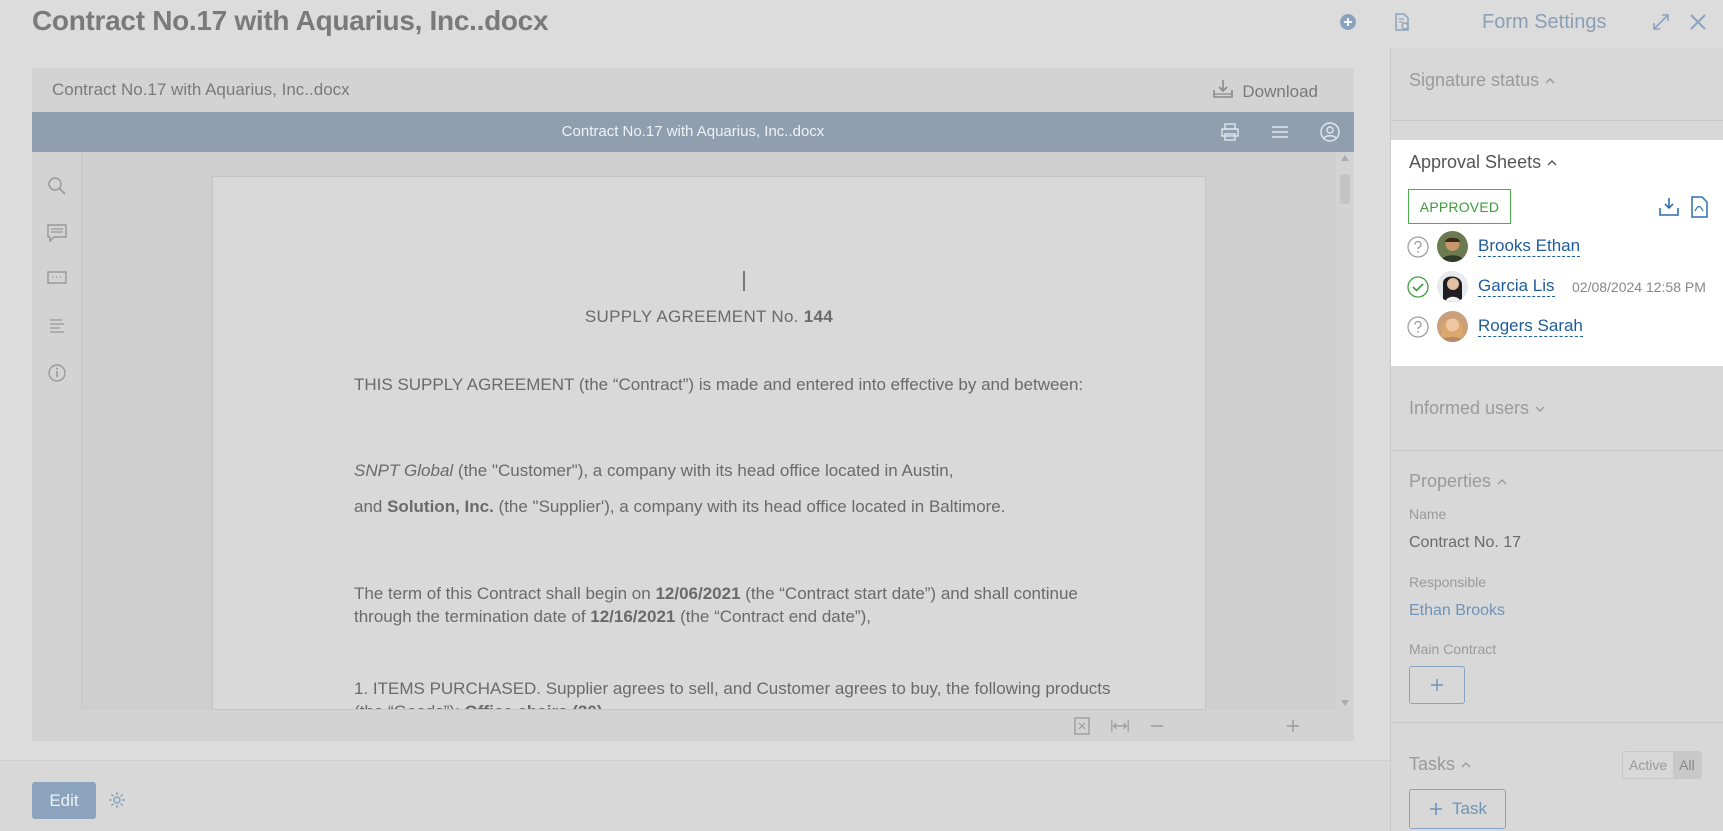 This screenshot has width=1723, height=831. I want to click on form-settings-link: Form Settings, so click(1544, 22).